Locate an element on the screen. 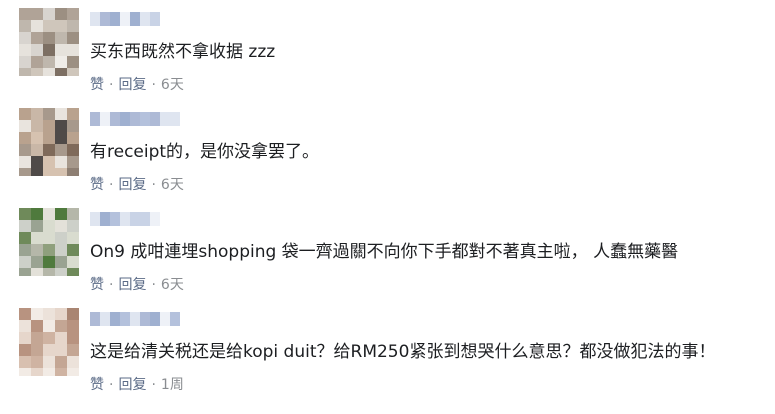  comment-meta: 赞 · 回复 · 1周 is located at coordinates (137, 385).